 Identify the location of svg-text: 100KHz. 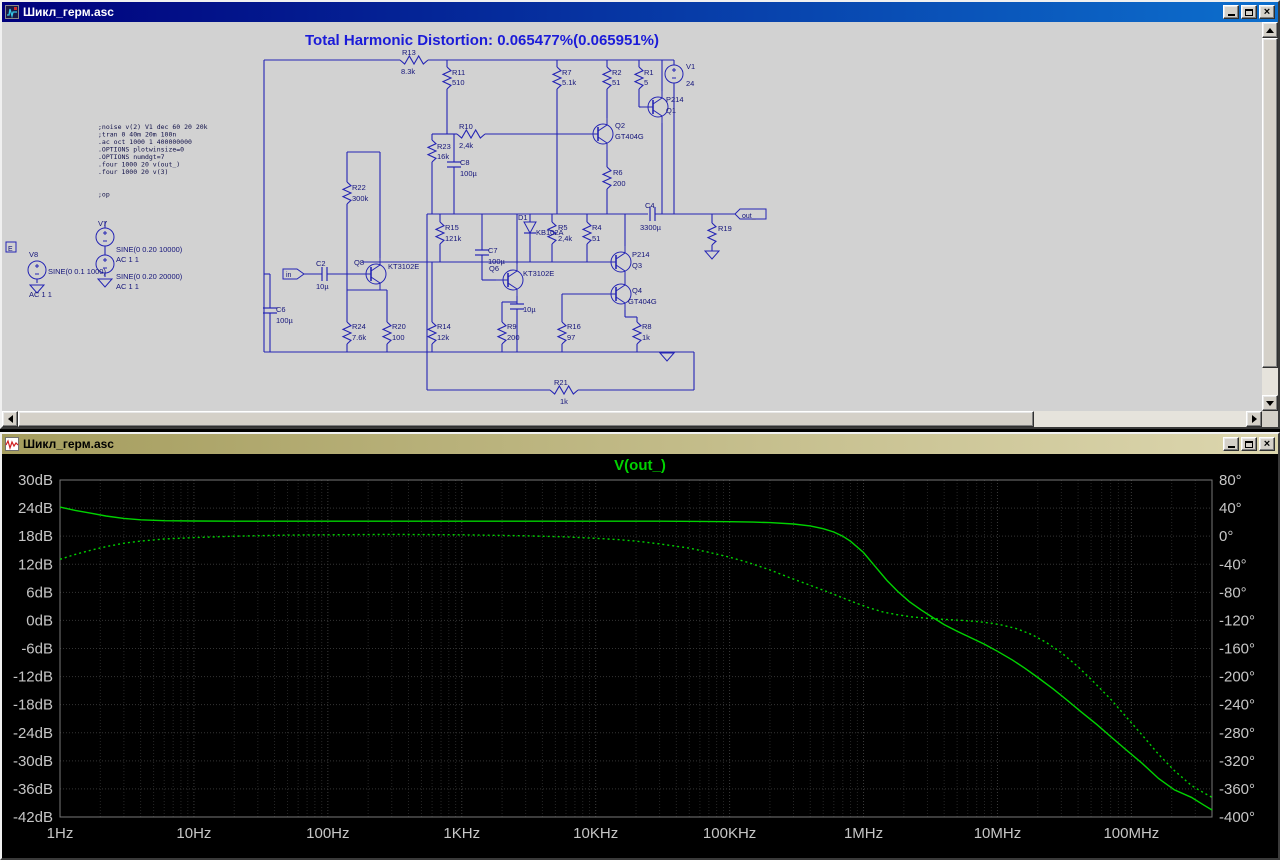
(729, 833).